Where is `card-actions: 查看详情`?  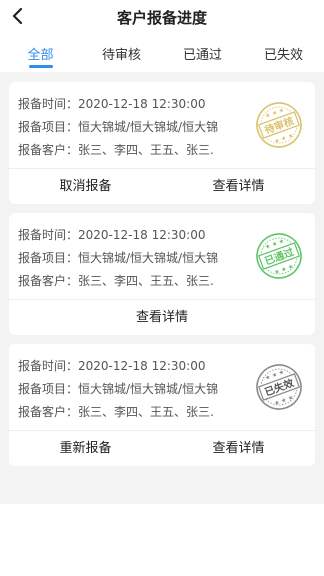
card-actions: 查看详情 is located at coordinates (162, 317).